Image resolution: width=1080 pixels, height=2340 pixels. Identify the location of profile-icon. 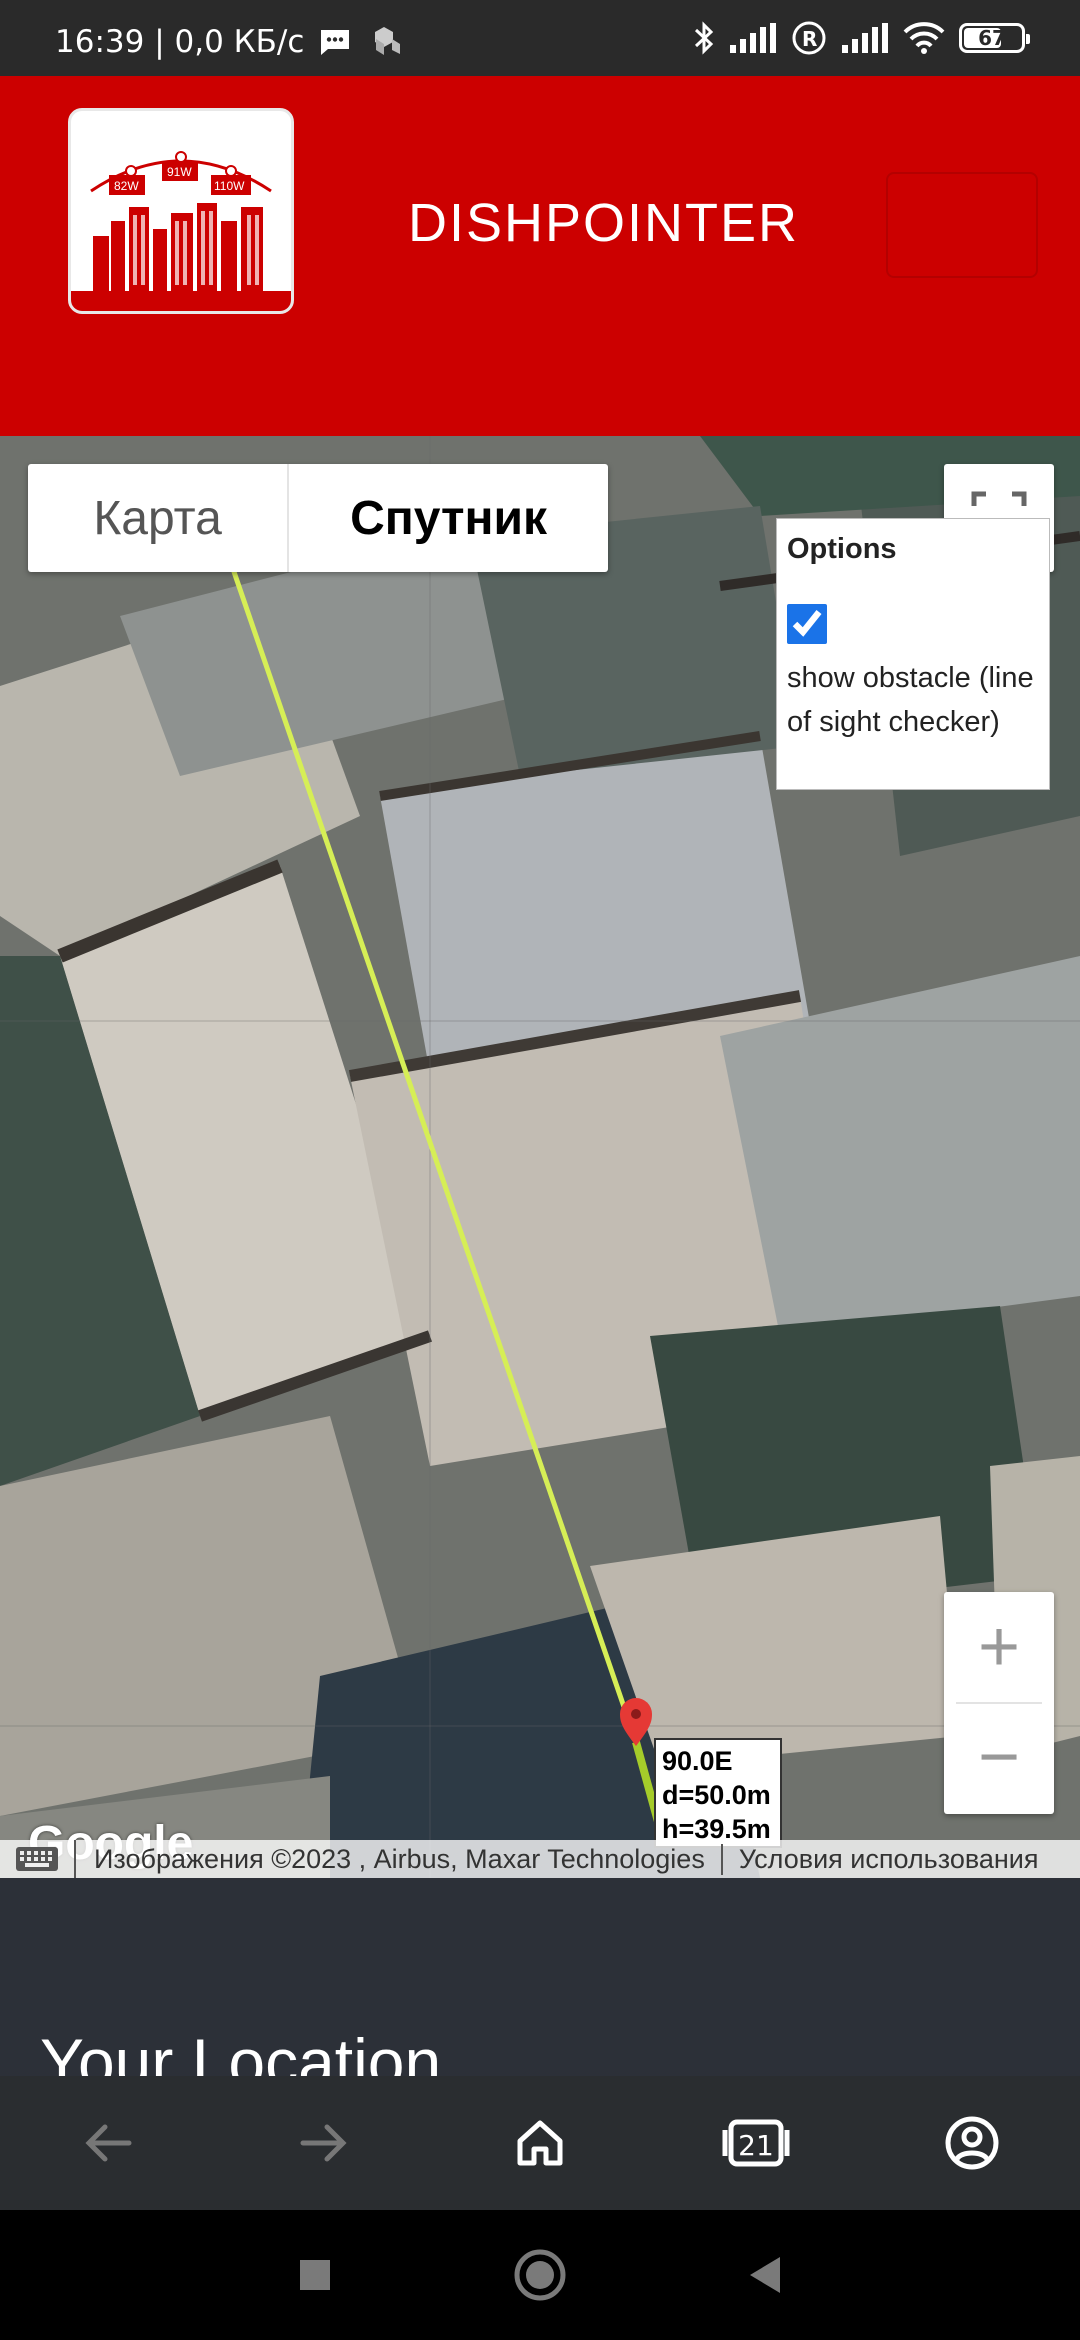
(972, 2143).